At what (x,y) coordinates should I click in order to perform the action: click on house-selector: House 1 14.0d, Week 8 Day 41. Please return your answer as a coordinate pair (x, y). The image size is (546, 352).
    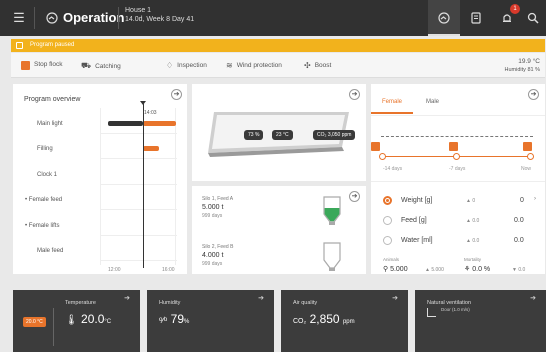
    Looking at the image, I should click on (159, 15).